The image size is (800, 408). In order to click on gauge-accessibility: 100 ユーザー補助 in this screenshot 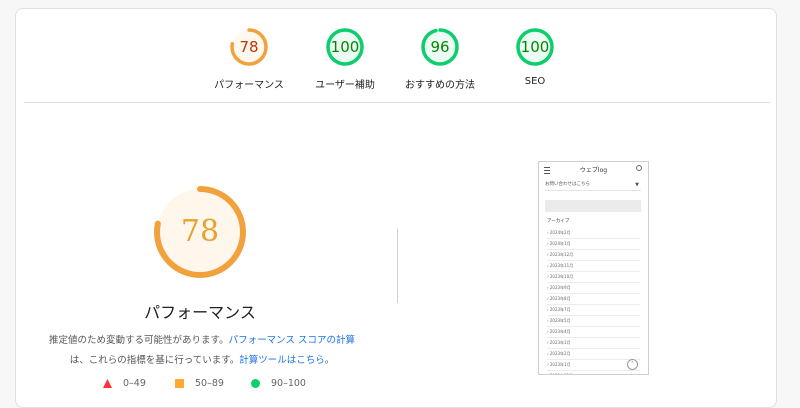, I will do `click(345, 56)`.